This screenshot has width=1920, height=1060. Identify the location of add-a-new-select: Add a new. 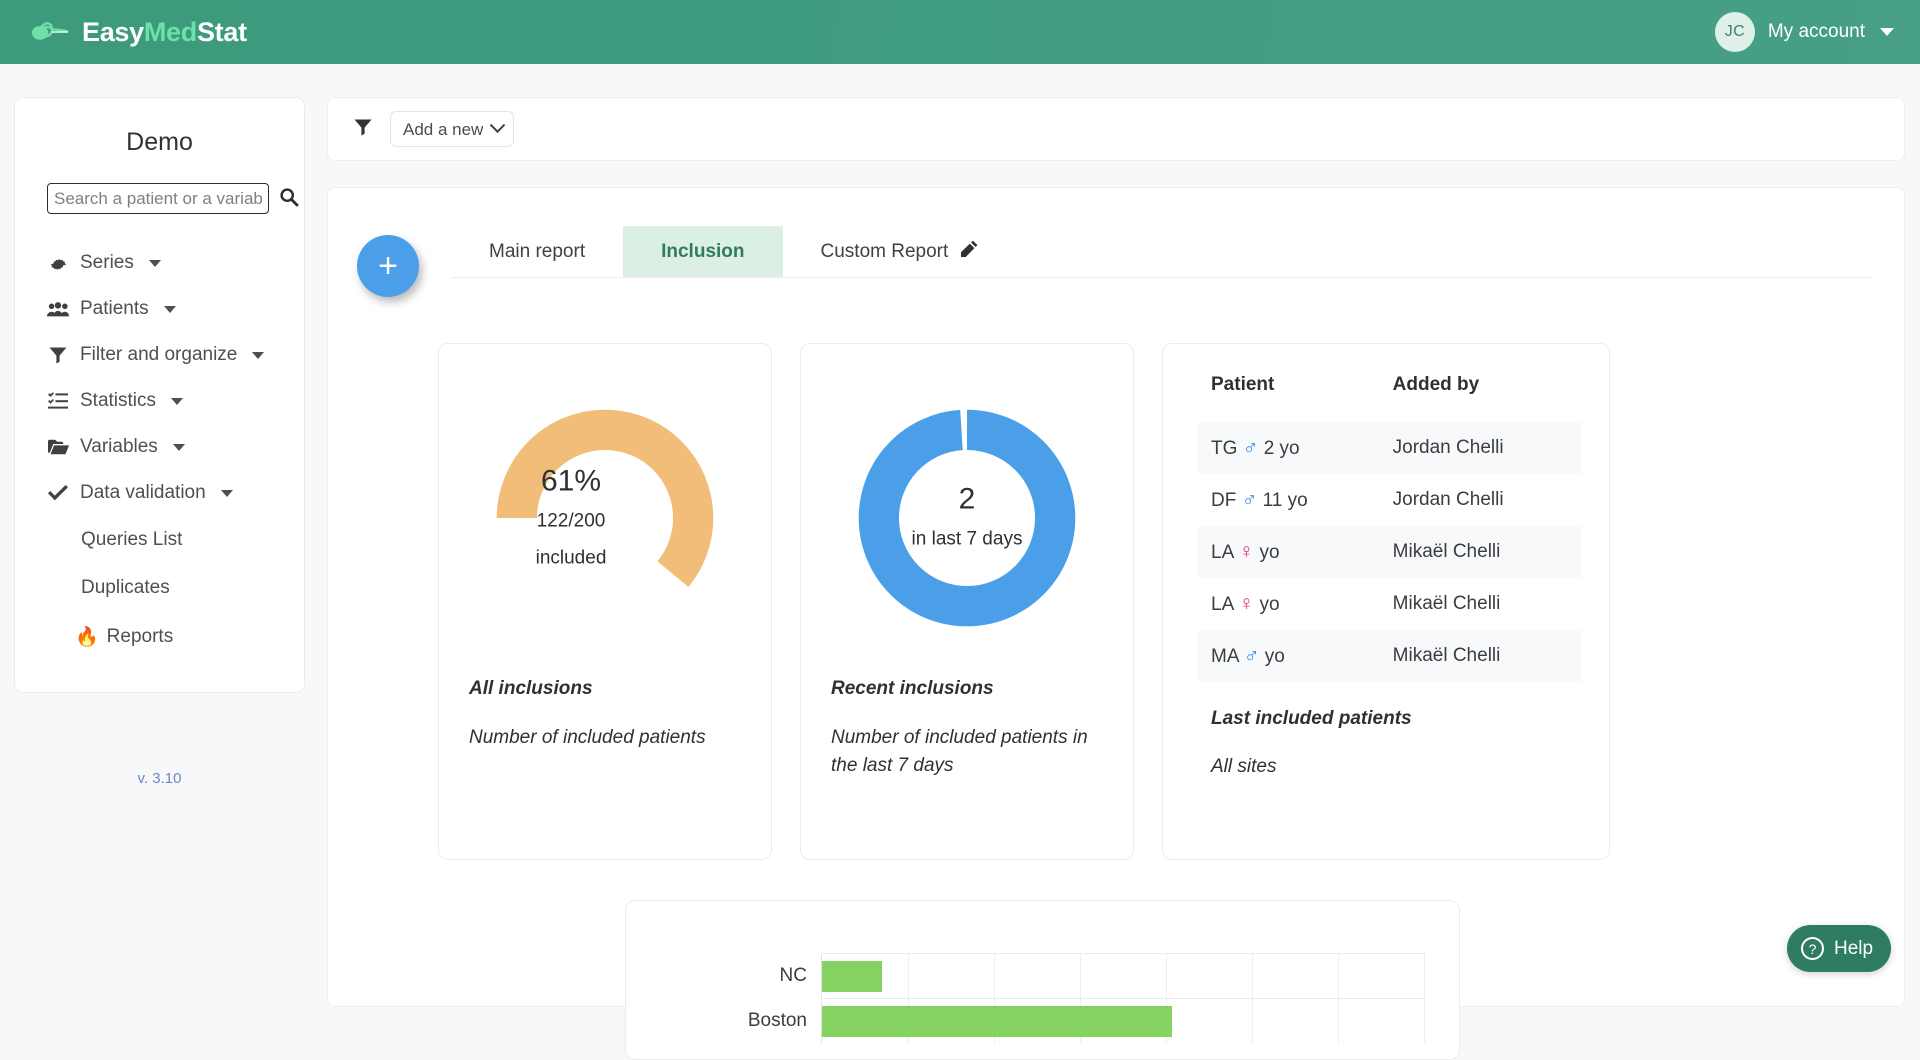
(452, 129).